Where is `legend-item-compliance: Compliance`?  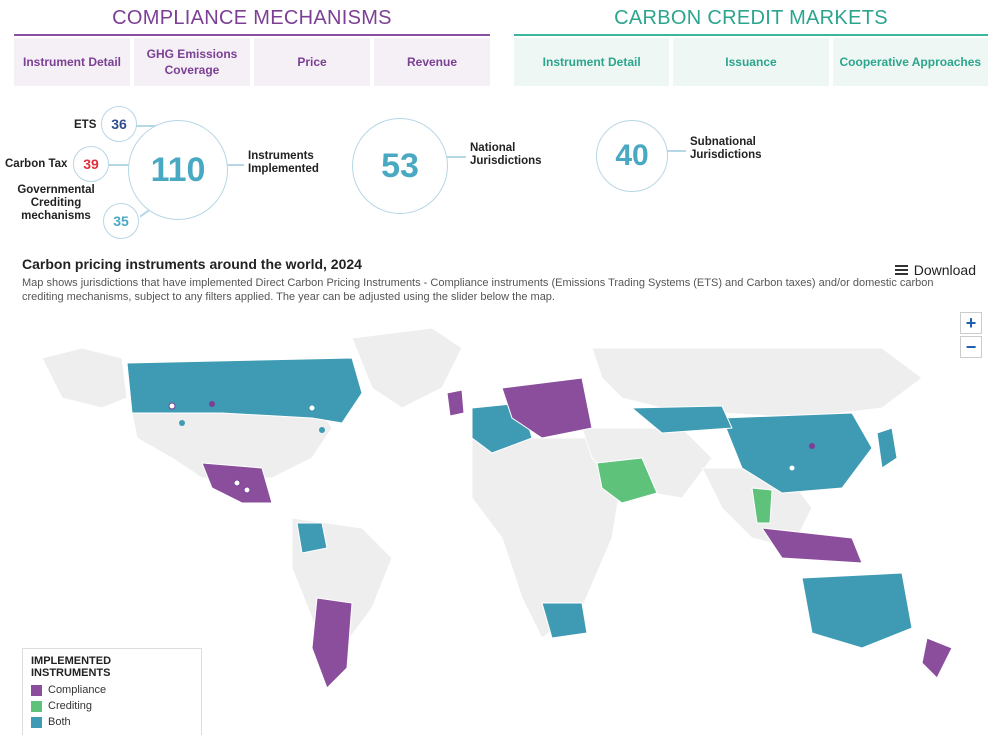
legend-item-compliance: Compliance is located at coordinates (112, 690).